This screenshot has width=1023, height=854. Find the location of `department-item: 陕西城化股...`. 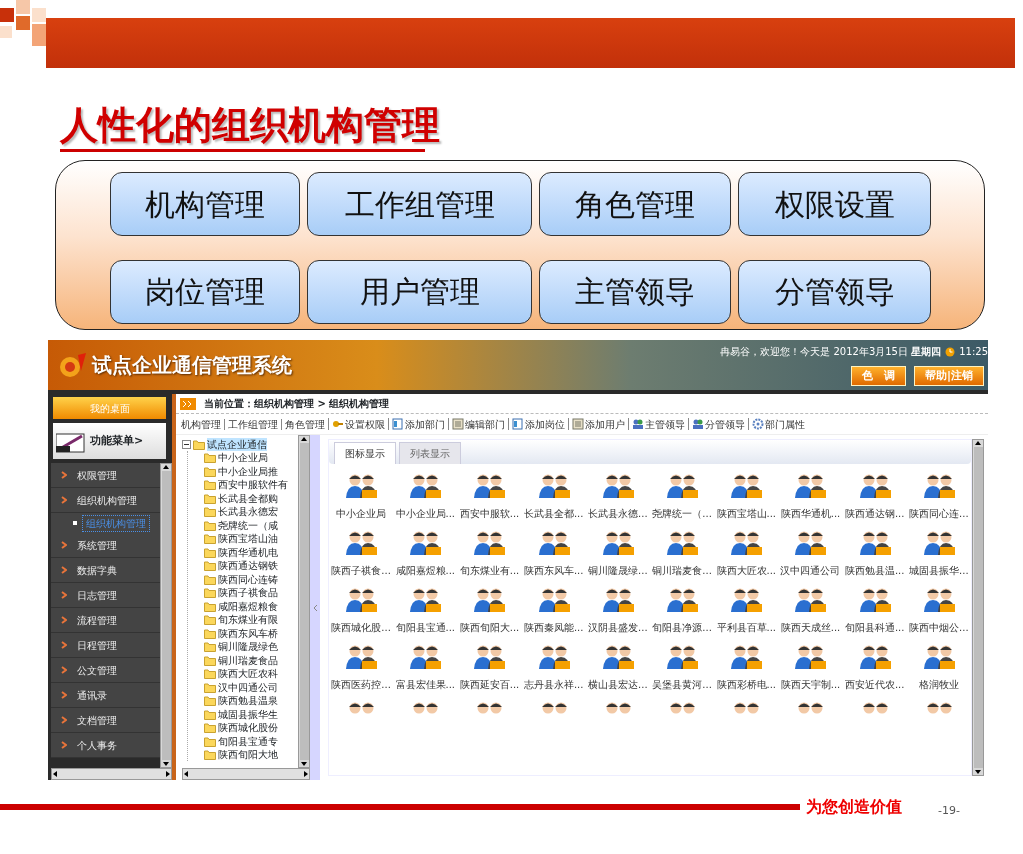

department-item: 陕西城化股... is located at coordinates (361, 611).